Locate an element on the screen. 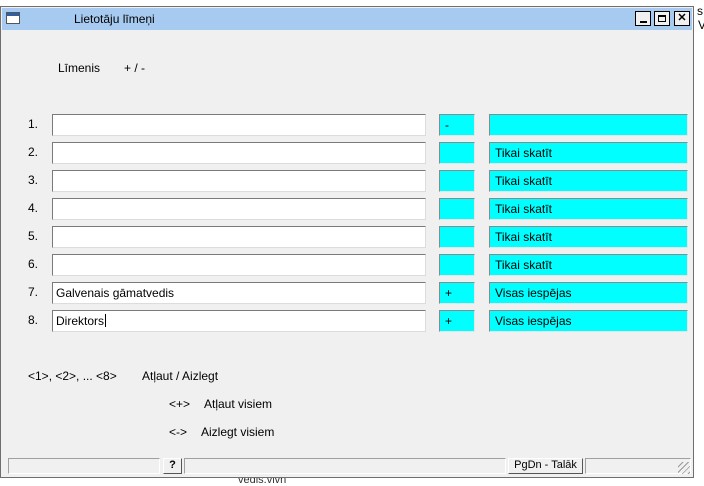 This screenshot has height=486, width=704. level-row: 8. Direktors + Visas iespējas is located at coordinates (348, 321).